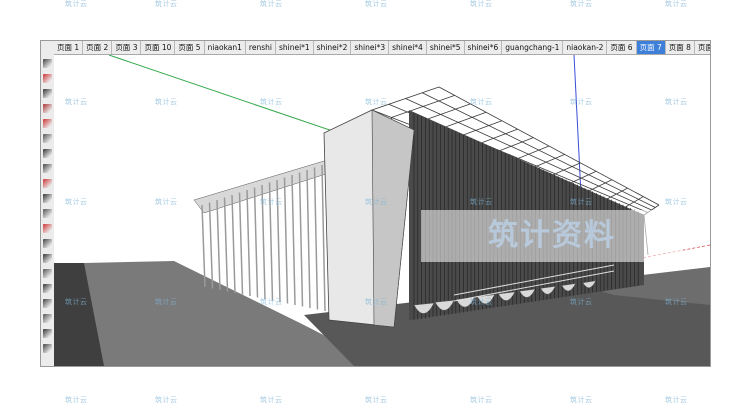 Image resolution: width=750 pixels, height=405 pixels. What do you see at coordinates (47, 273) in the screenshot?
I see `orbit-icon` at bounding box center [47, 273].